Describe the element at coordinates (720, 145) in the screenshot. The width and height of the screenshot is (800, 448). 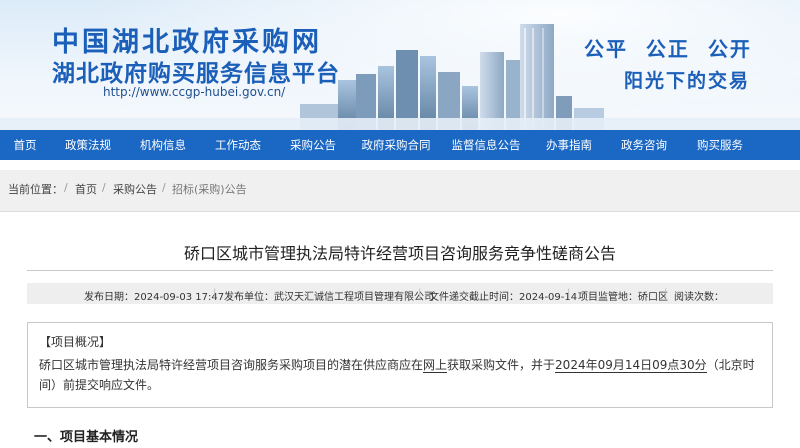
I see `nav-item-services: 购买服务` at that location.